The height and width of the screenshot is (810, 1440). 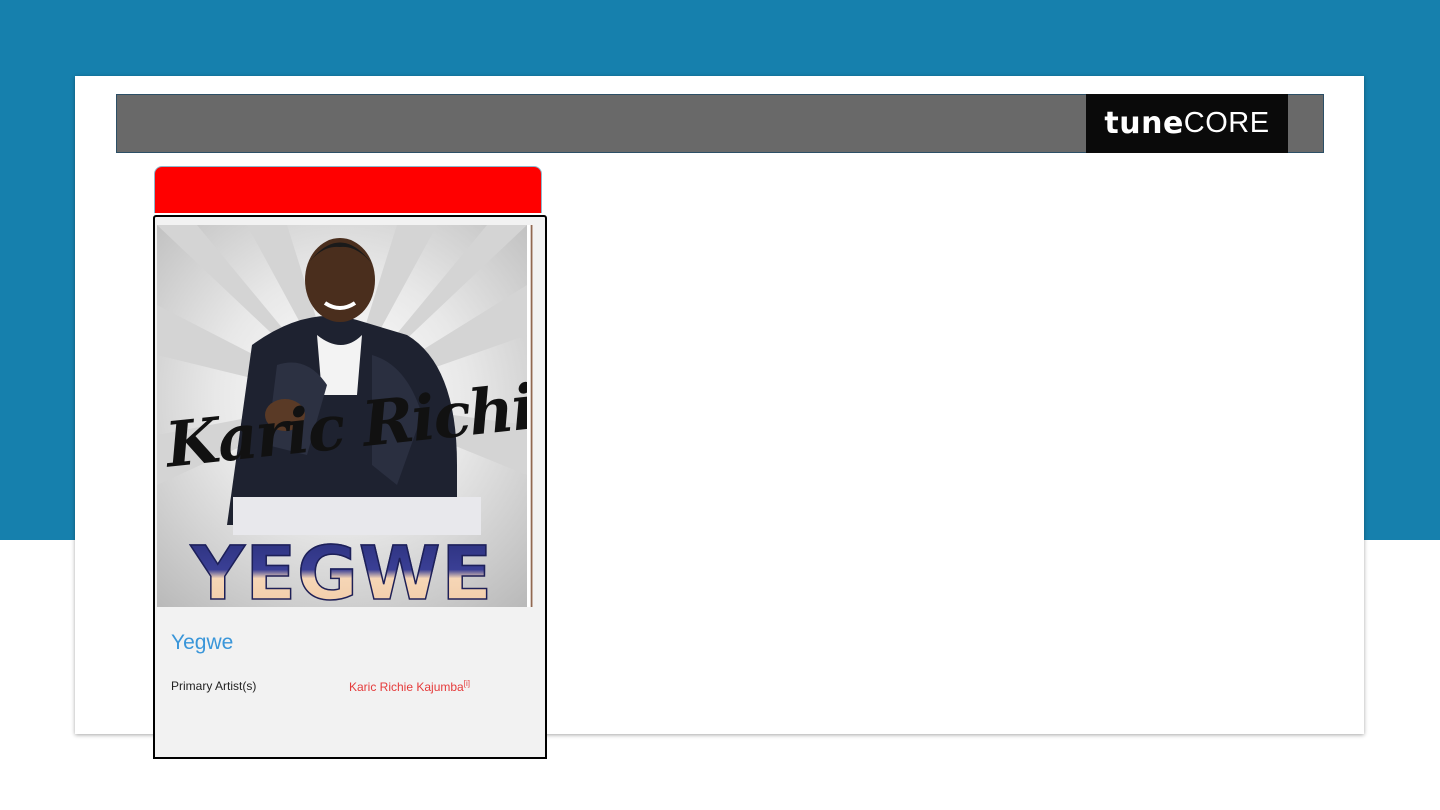 I want to click on tunecore-logo: tune CORE, so click(x=1187, y=123).